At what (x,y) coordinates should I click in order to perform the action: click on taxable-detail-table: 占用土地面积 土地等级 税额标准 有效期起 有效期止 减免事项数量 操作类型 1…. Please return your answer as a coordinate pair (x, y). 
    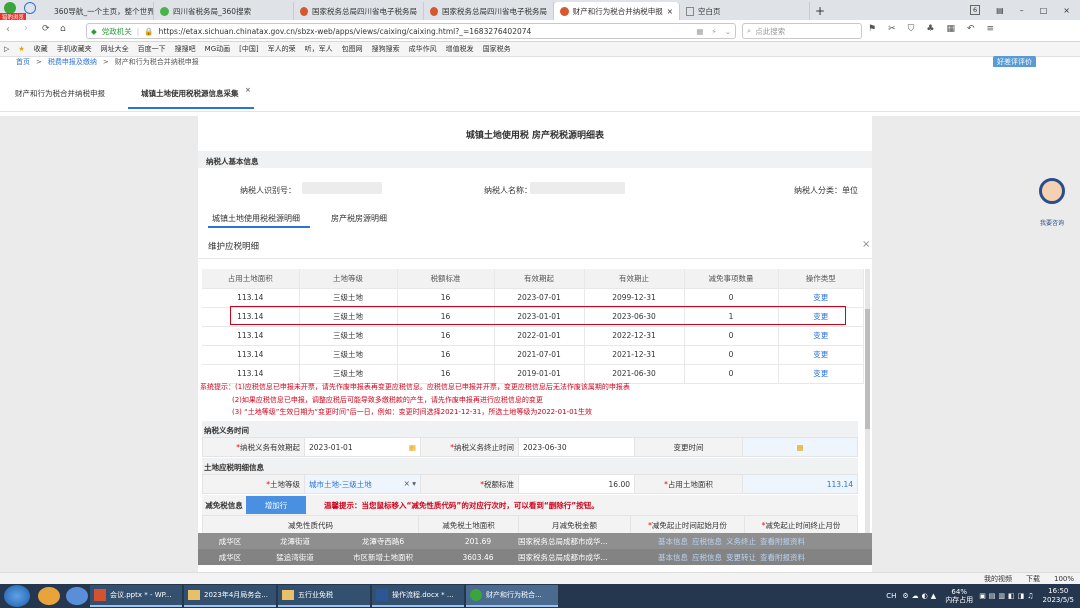
    Looking at the image, I should click on (533, 326).